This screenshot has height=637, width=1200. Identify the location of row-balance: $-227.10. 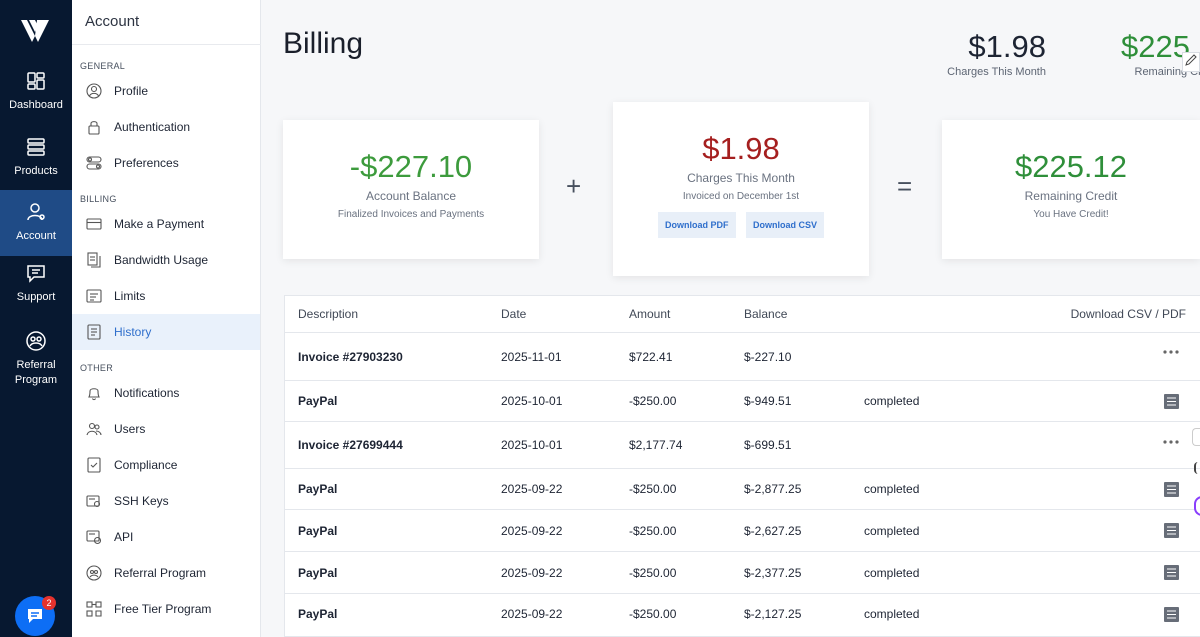
(768, 356).